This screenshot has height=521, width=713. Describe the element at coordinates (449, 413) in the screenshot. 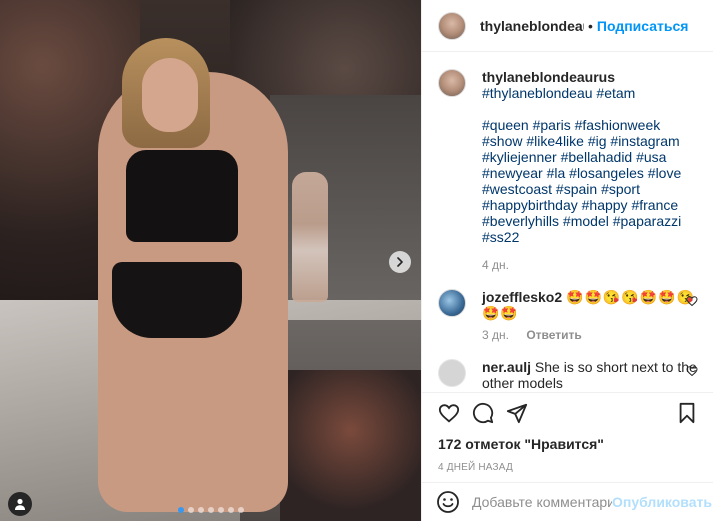

I see `heart-icon` at that location.